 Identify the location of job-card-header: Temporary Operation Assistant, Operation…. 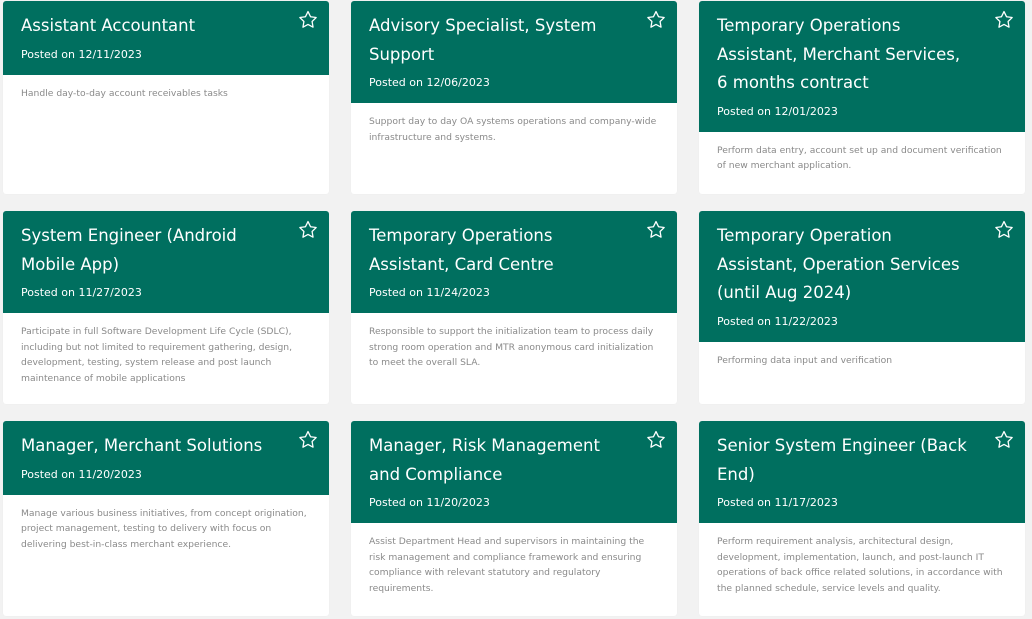
(862, 276).